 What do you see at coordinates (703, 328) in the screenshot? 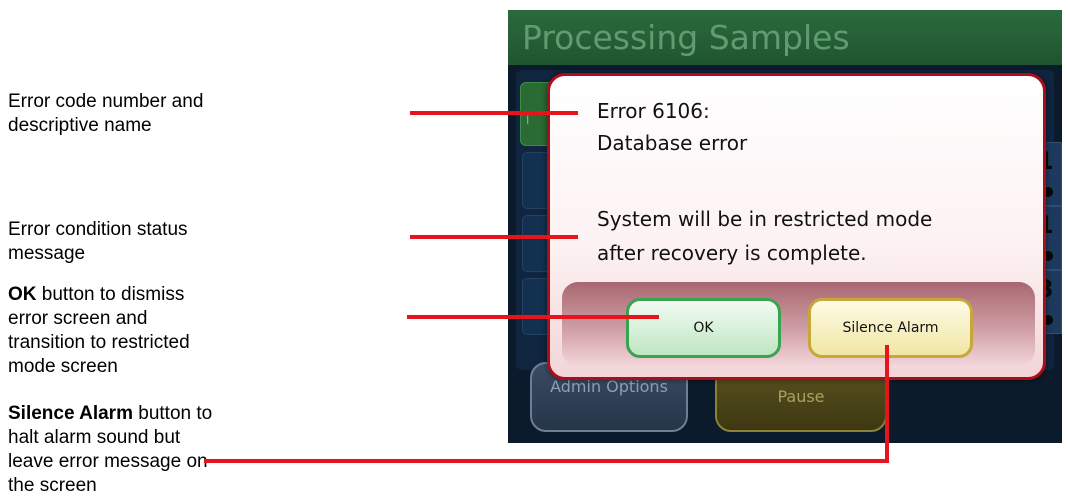
I see `ok-button: OK` at bounding box center [703, 328].